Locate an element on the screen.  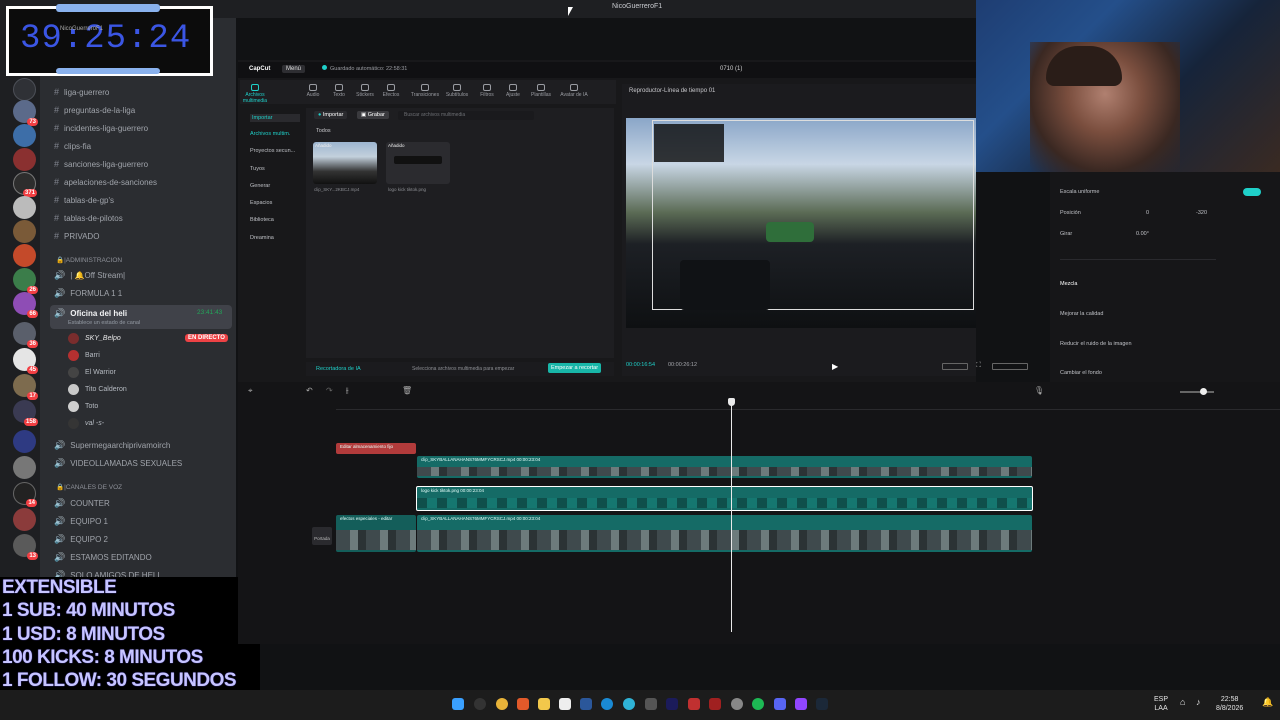
channel-status: Establece un estado de canal is located at coordinates (104, 323).